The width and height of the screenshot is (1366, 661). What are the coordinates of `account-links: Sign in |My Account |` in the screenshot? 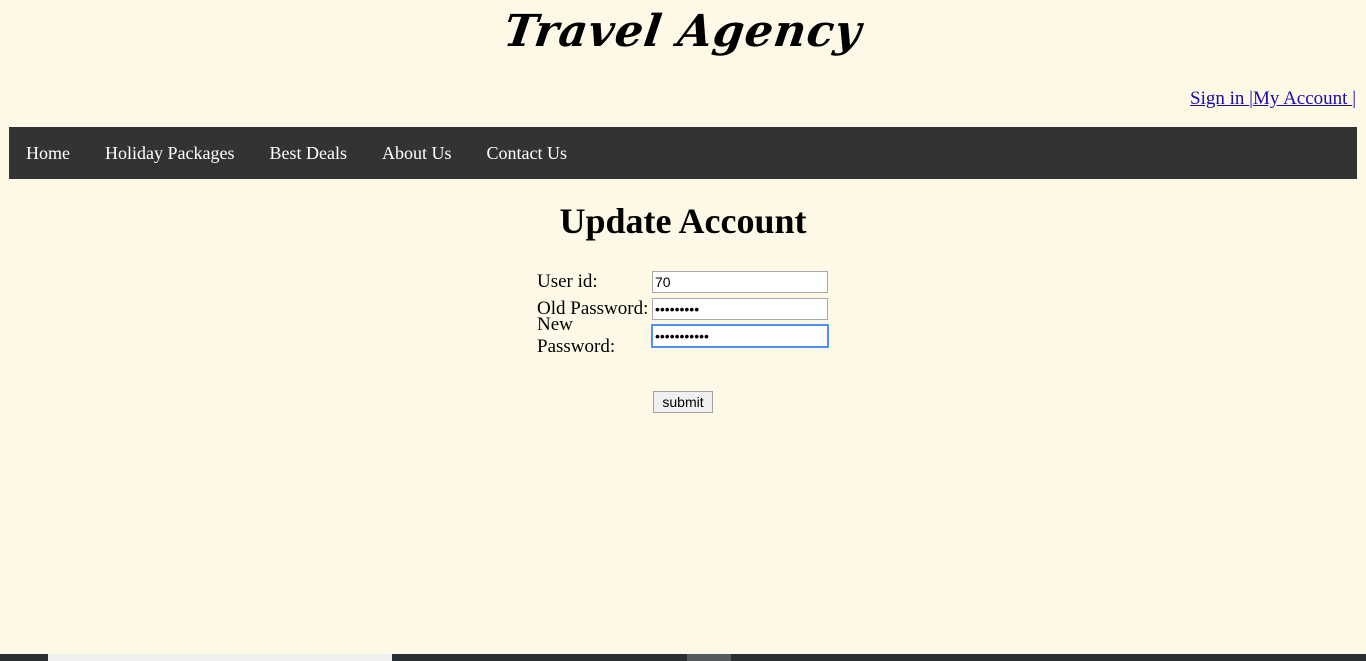 It's located at (1273, 99).